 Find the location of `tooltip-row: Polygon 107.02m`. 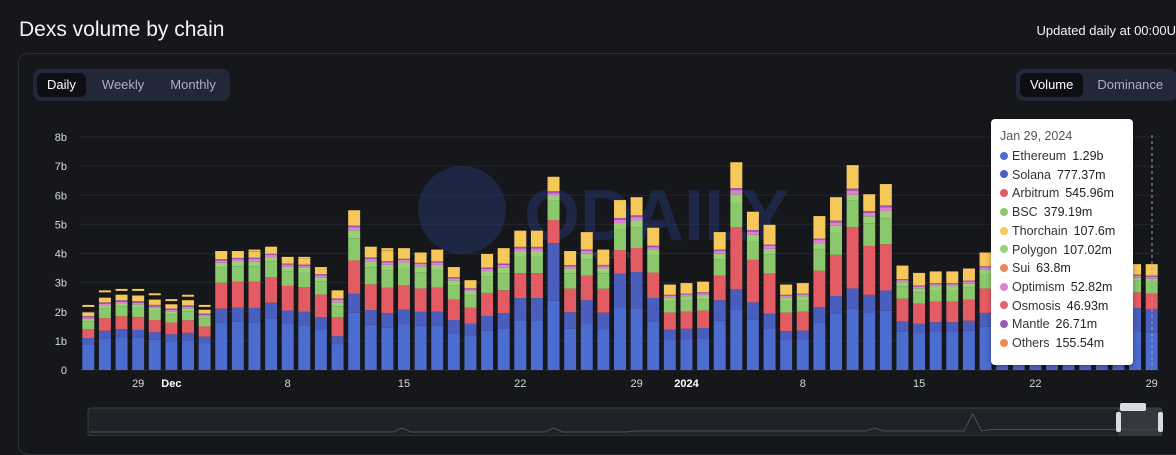

tooltip-row: Polygon 107.02m is located at coordinates (1056, 250).